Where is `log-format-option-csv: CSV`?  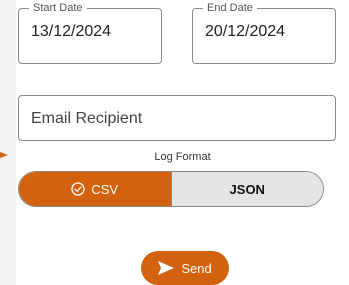 log-format-option-csv: CSV is located at coordinates (95, 189).